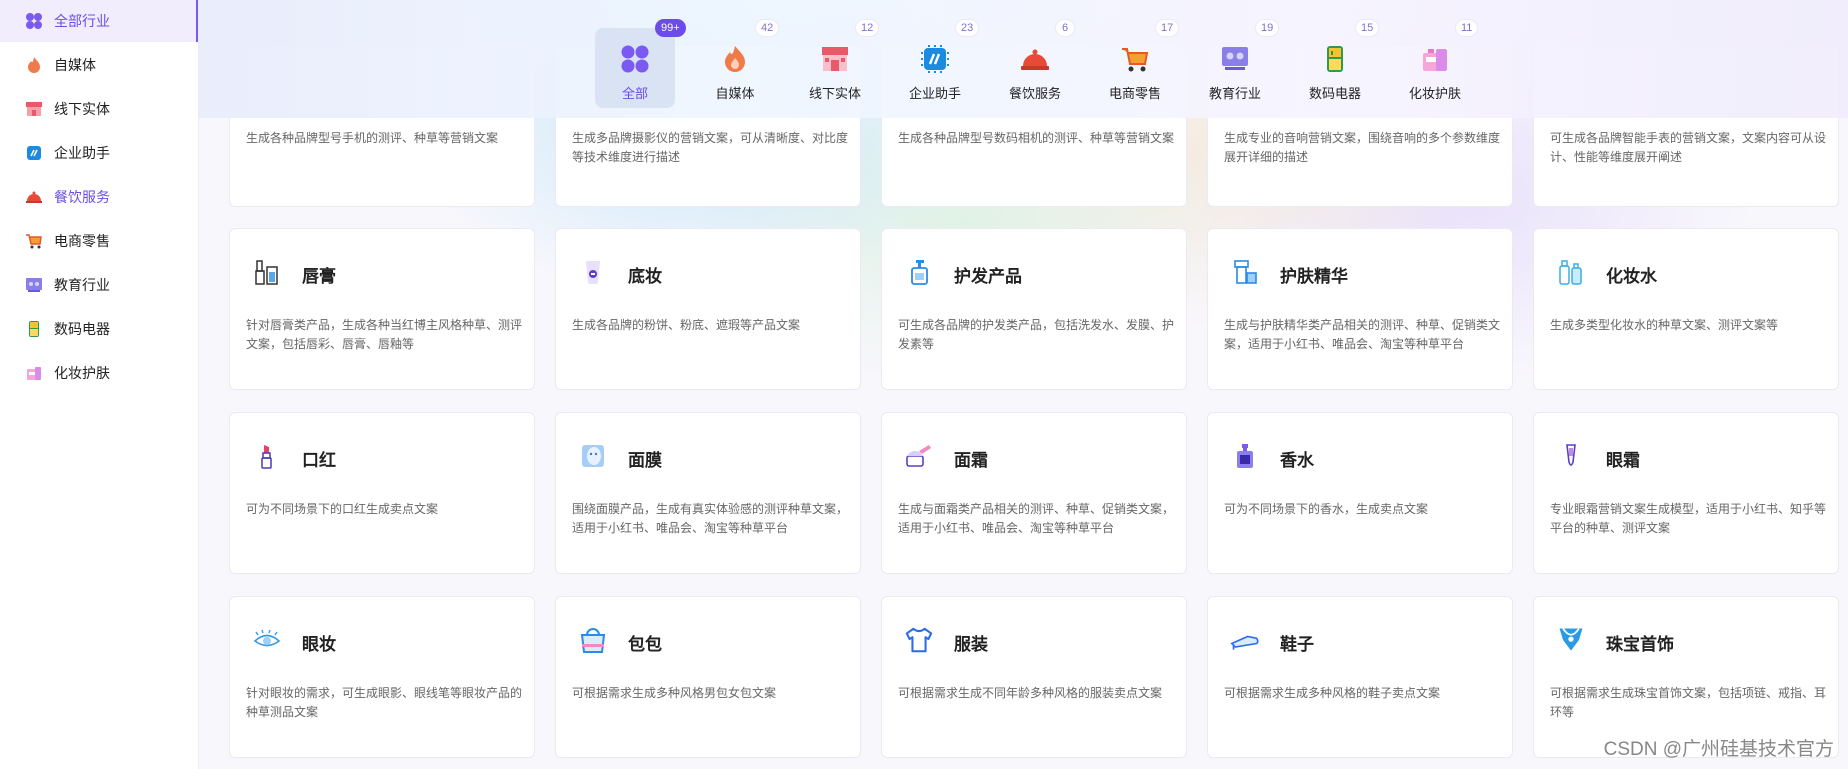 The height and width of the screenshot is (769, 1848). I want to click on card-bags: 包包 可根据需求生成多种风格男包女包文案, so click(708, 677).